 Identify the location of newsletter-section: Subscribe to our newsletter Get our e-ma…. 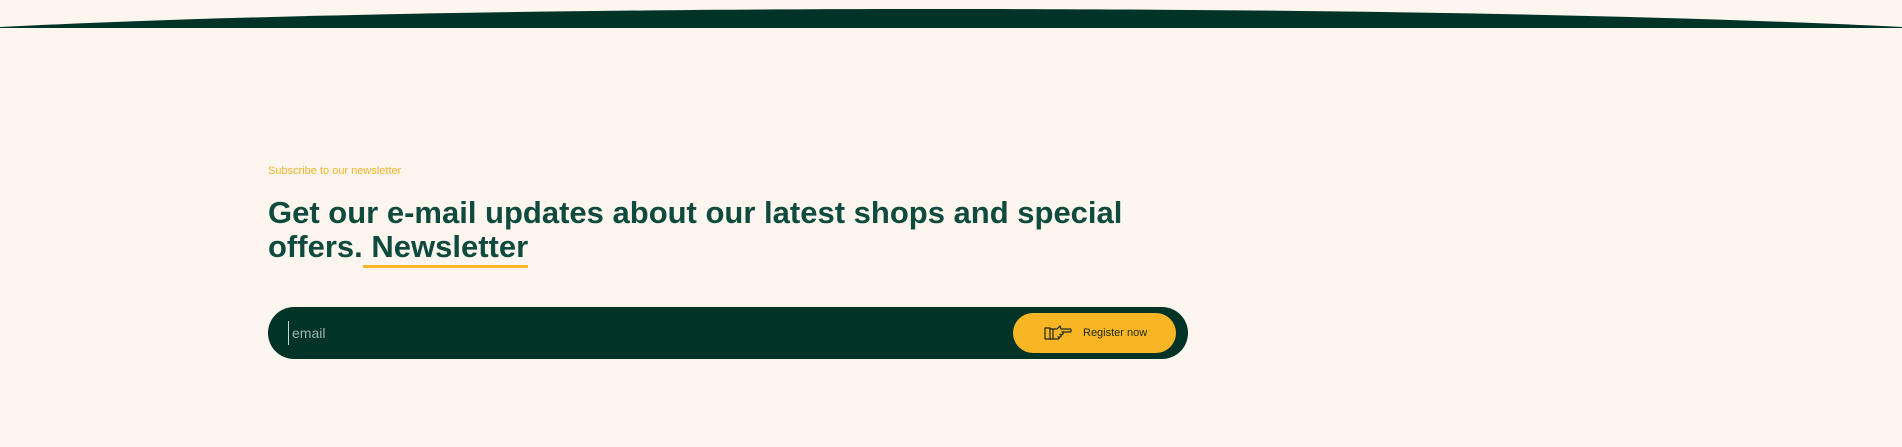
(728, 216).